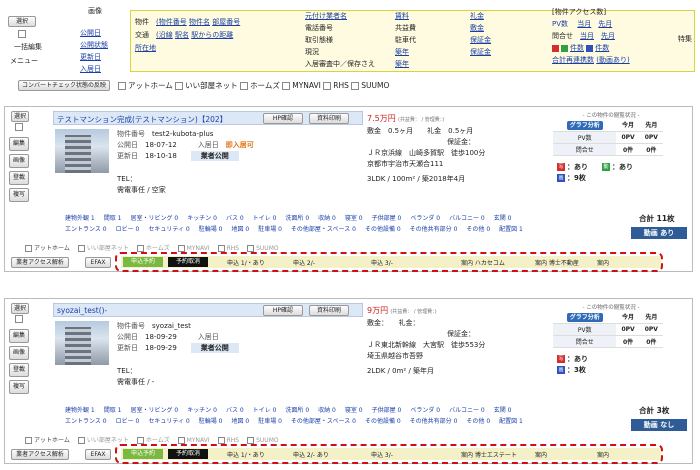  Describe the element at coordinates (602, 48) in the screenshot. I see `sort-image-count: 件数` at that location.